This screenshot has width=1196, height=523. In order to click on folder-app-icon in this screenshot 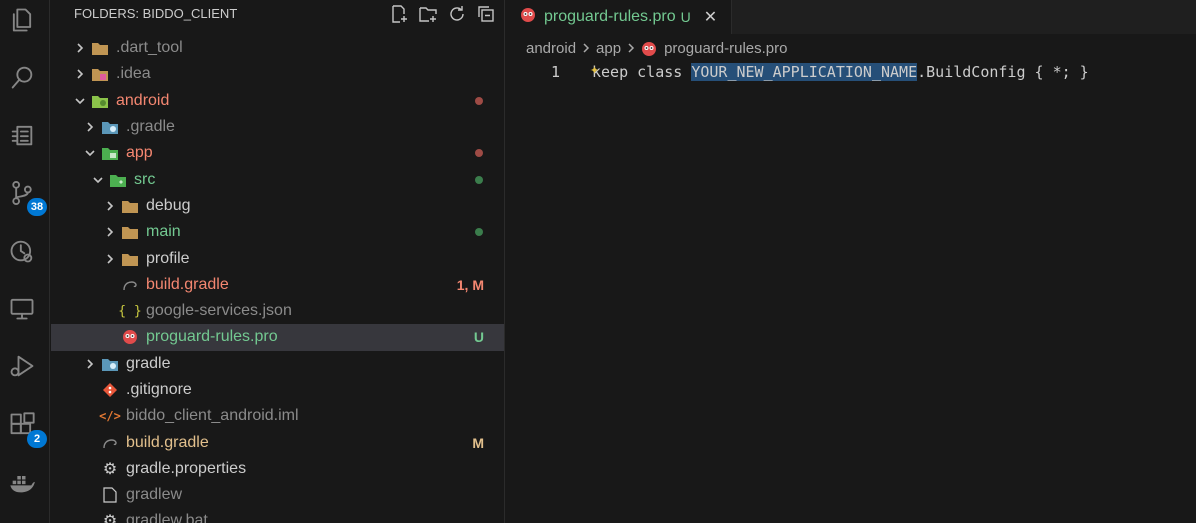, I will do `click(110, 153)`.